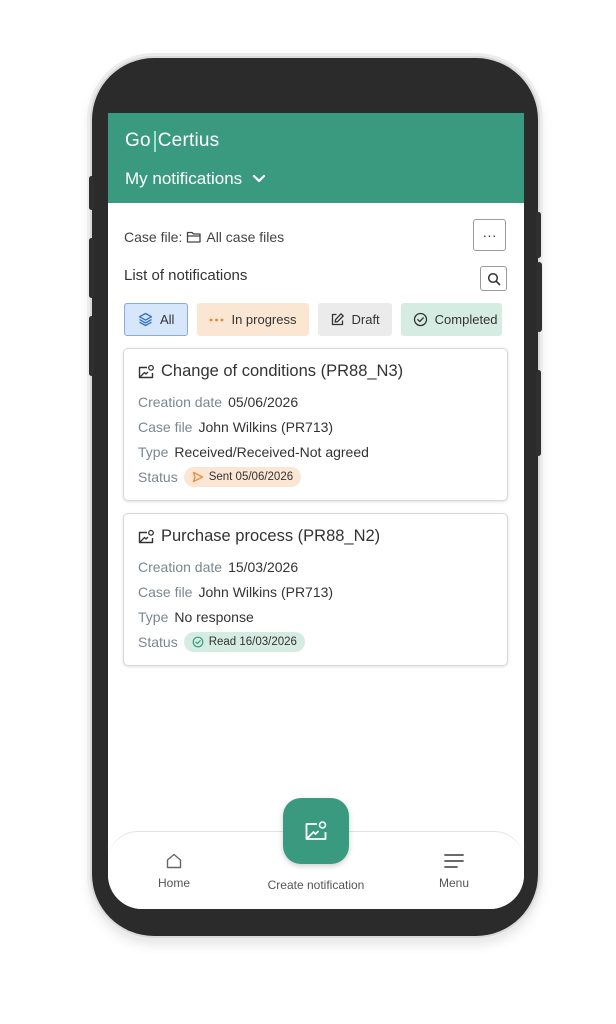 This screenshot has height=1024, width=616. Describe the element at coordinates (245, 237) in the screenshot. I see `case-file-value: All case files` at that location.